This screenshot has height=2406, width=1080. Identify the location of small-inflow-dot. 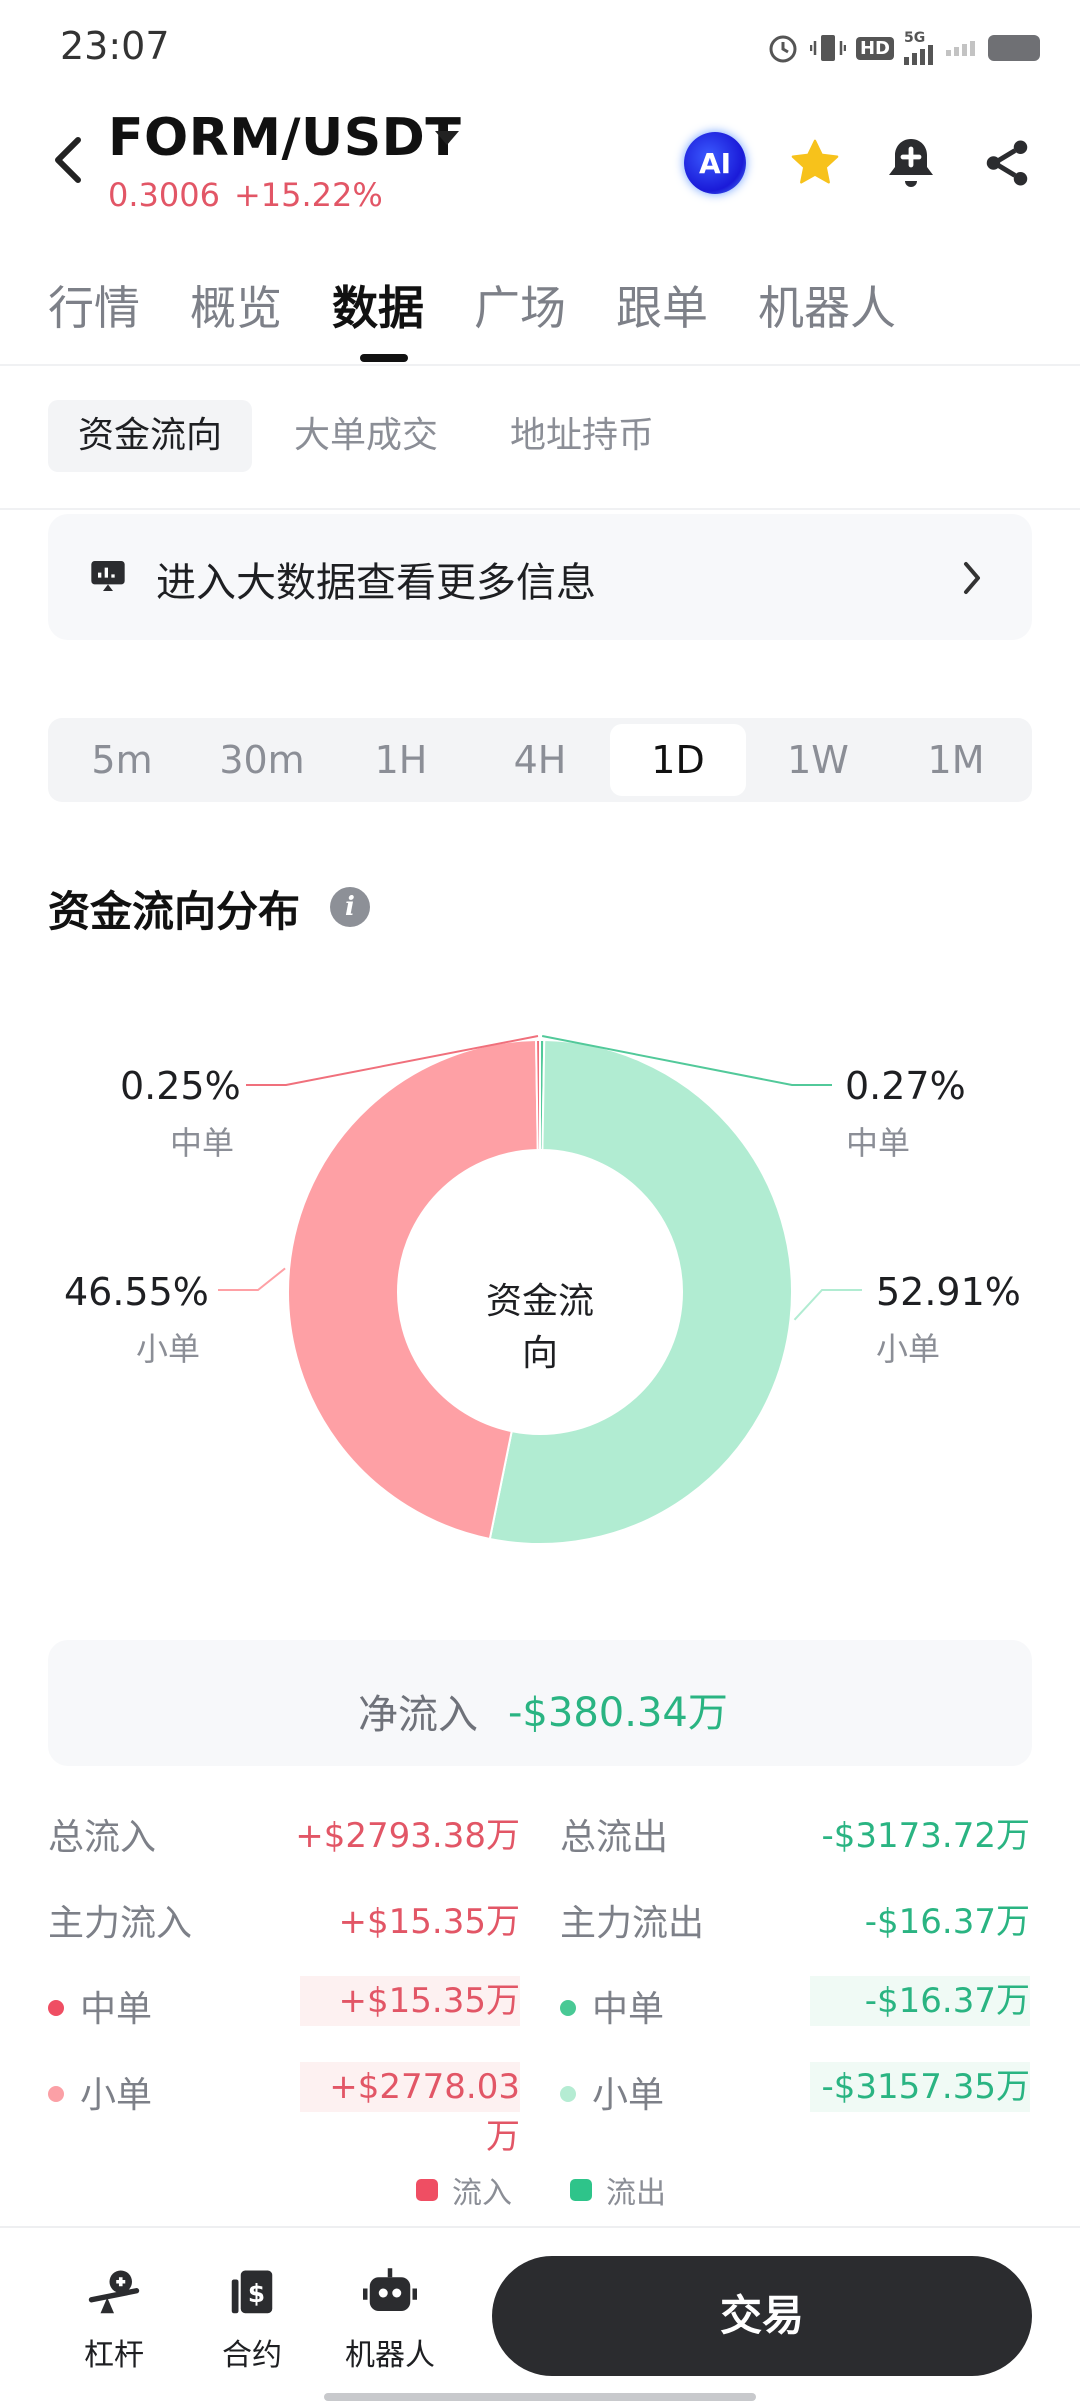
(56, 2094).